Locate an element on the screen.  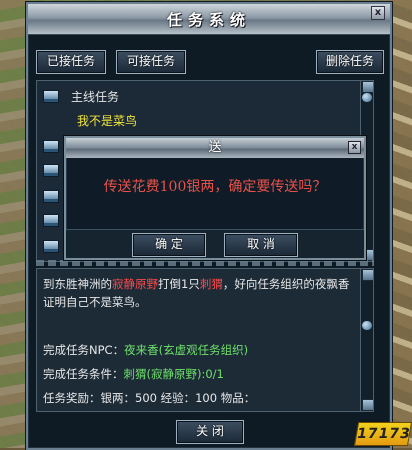
quest-reward: 任务奖励：银两：500 经验：100 物品： is located at coordinates (149, 398).